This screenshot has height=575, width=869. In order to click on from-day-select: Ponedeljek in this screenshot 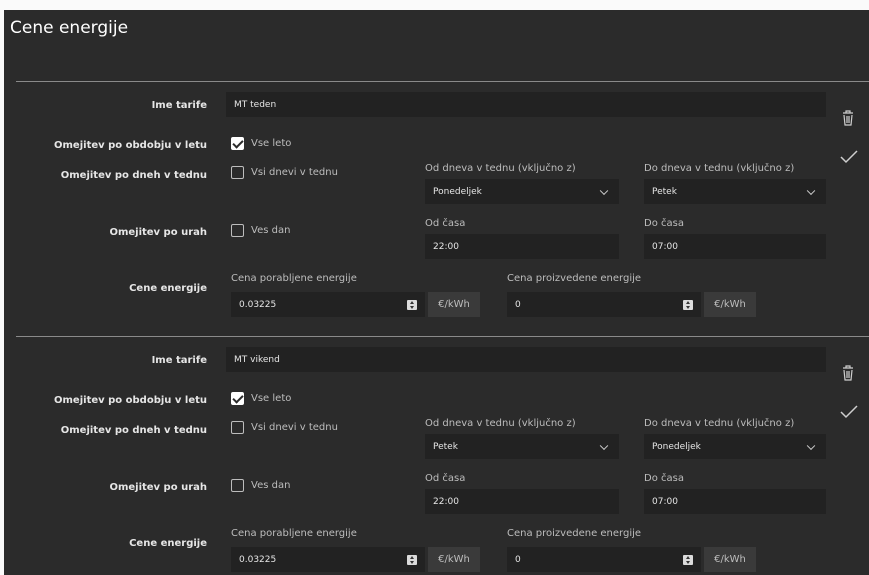, I will do `click(522, 191)`.